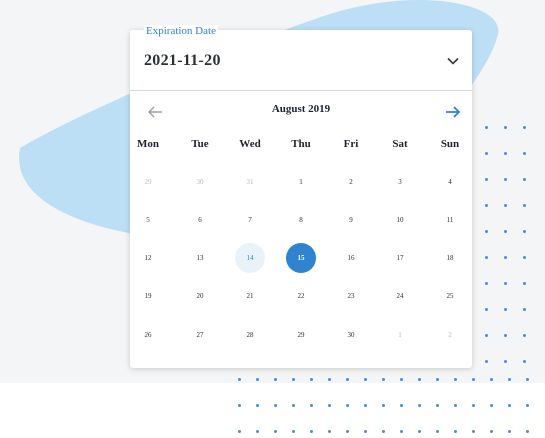  What do you see at coordinates (400, 182) in the screenshot?
I see `calendar-day: 3` at bounding box center [400, 182].